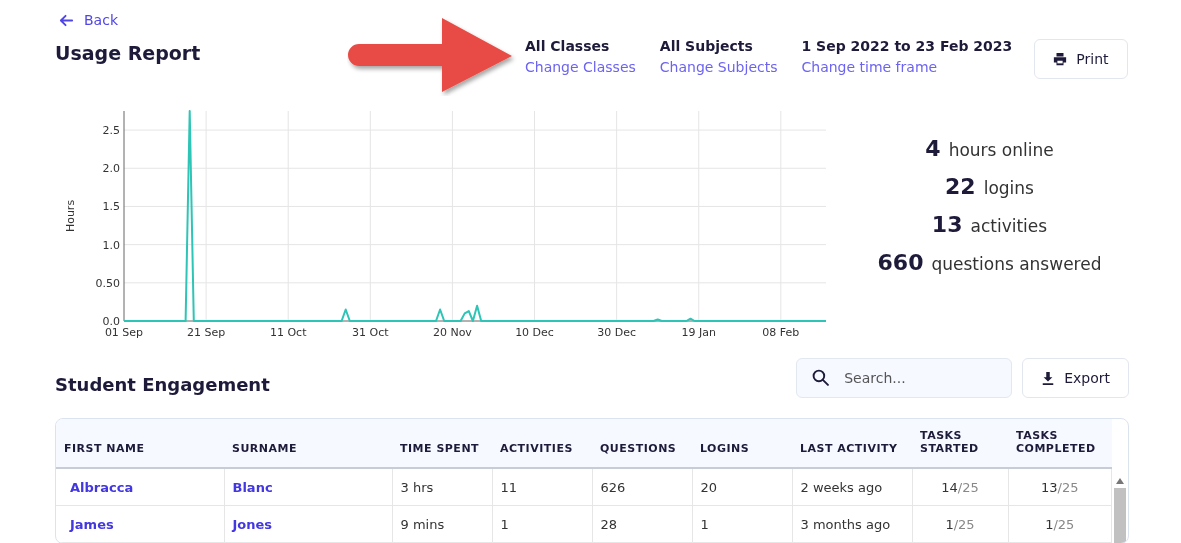 The image size is (1181, 543). Describe the element at coordinates (742, 487) in the screenshot. I see `table-cell: 20` at that location.